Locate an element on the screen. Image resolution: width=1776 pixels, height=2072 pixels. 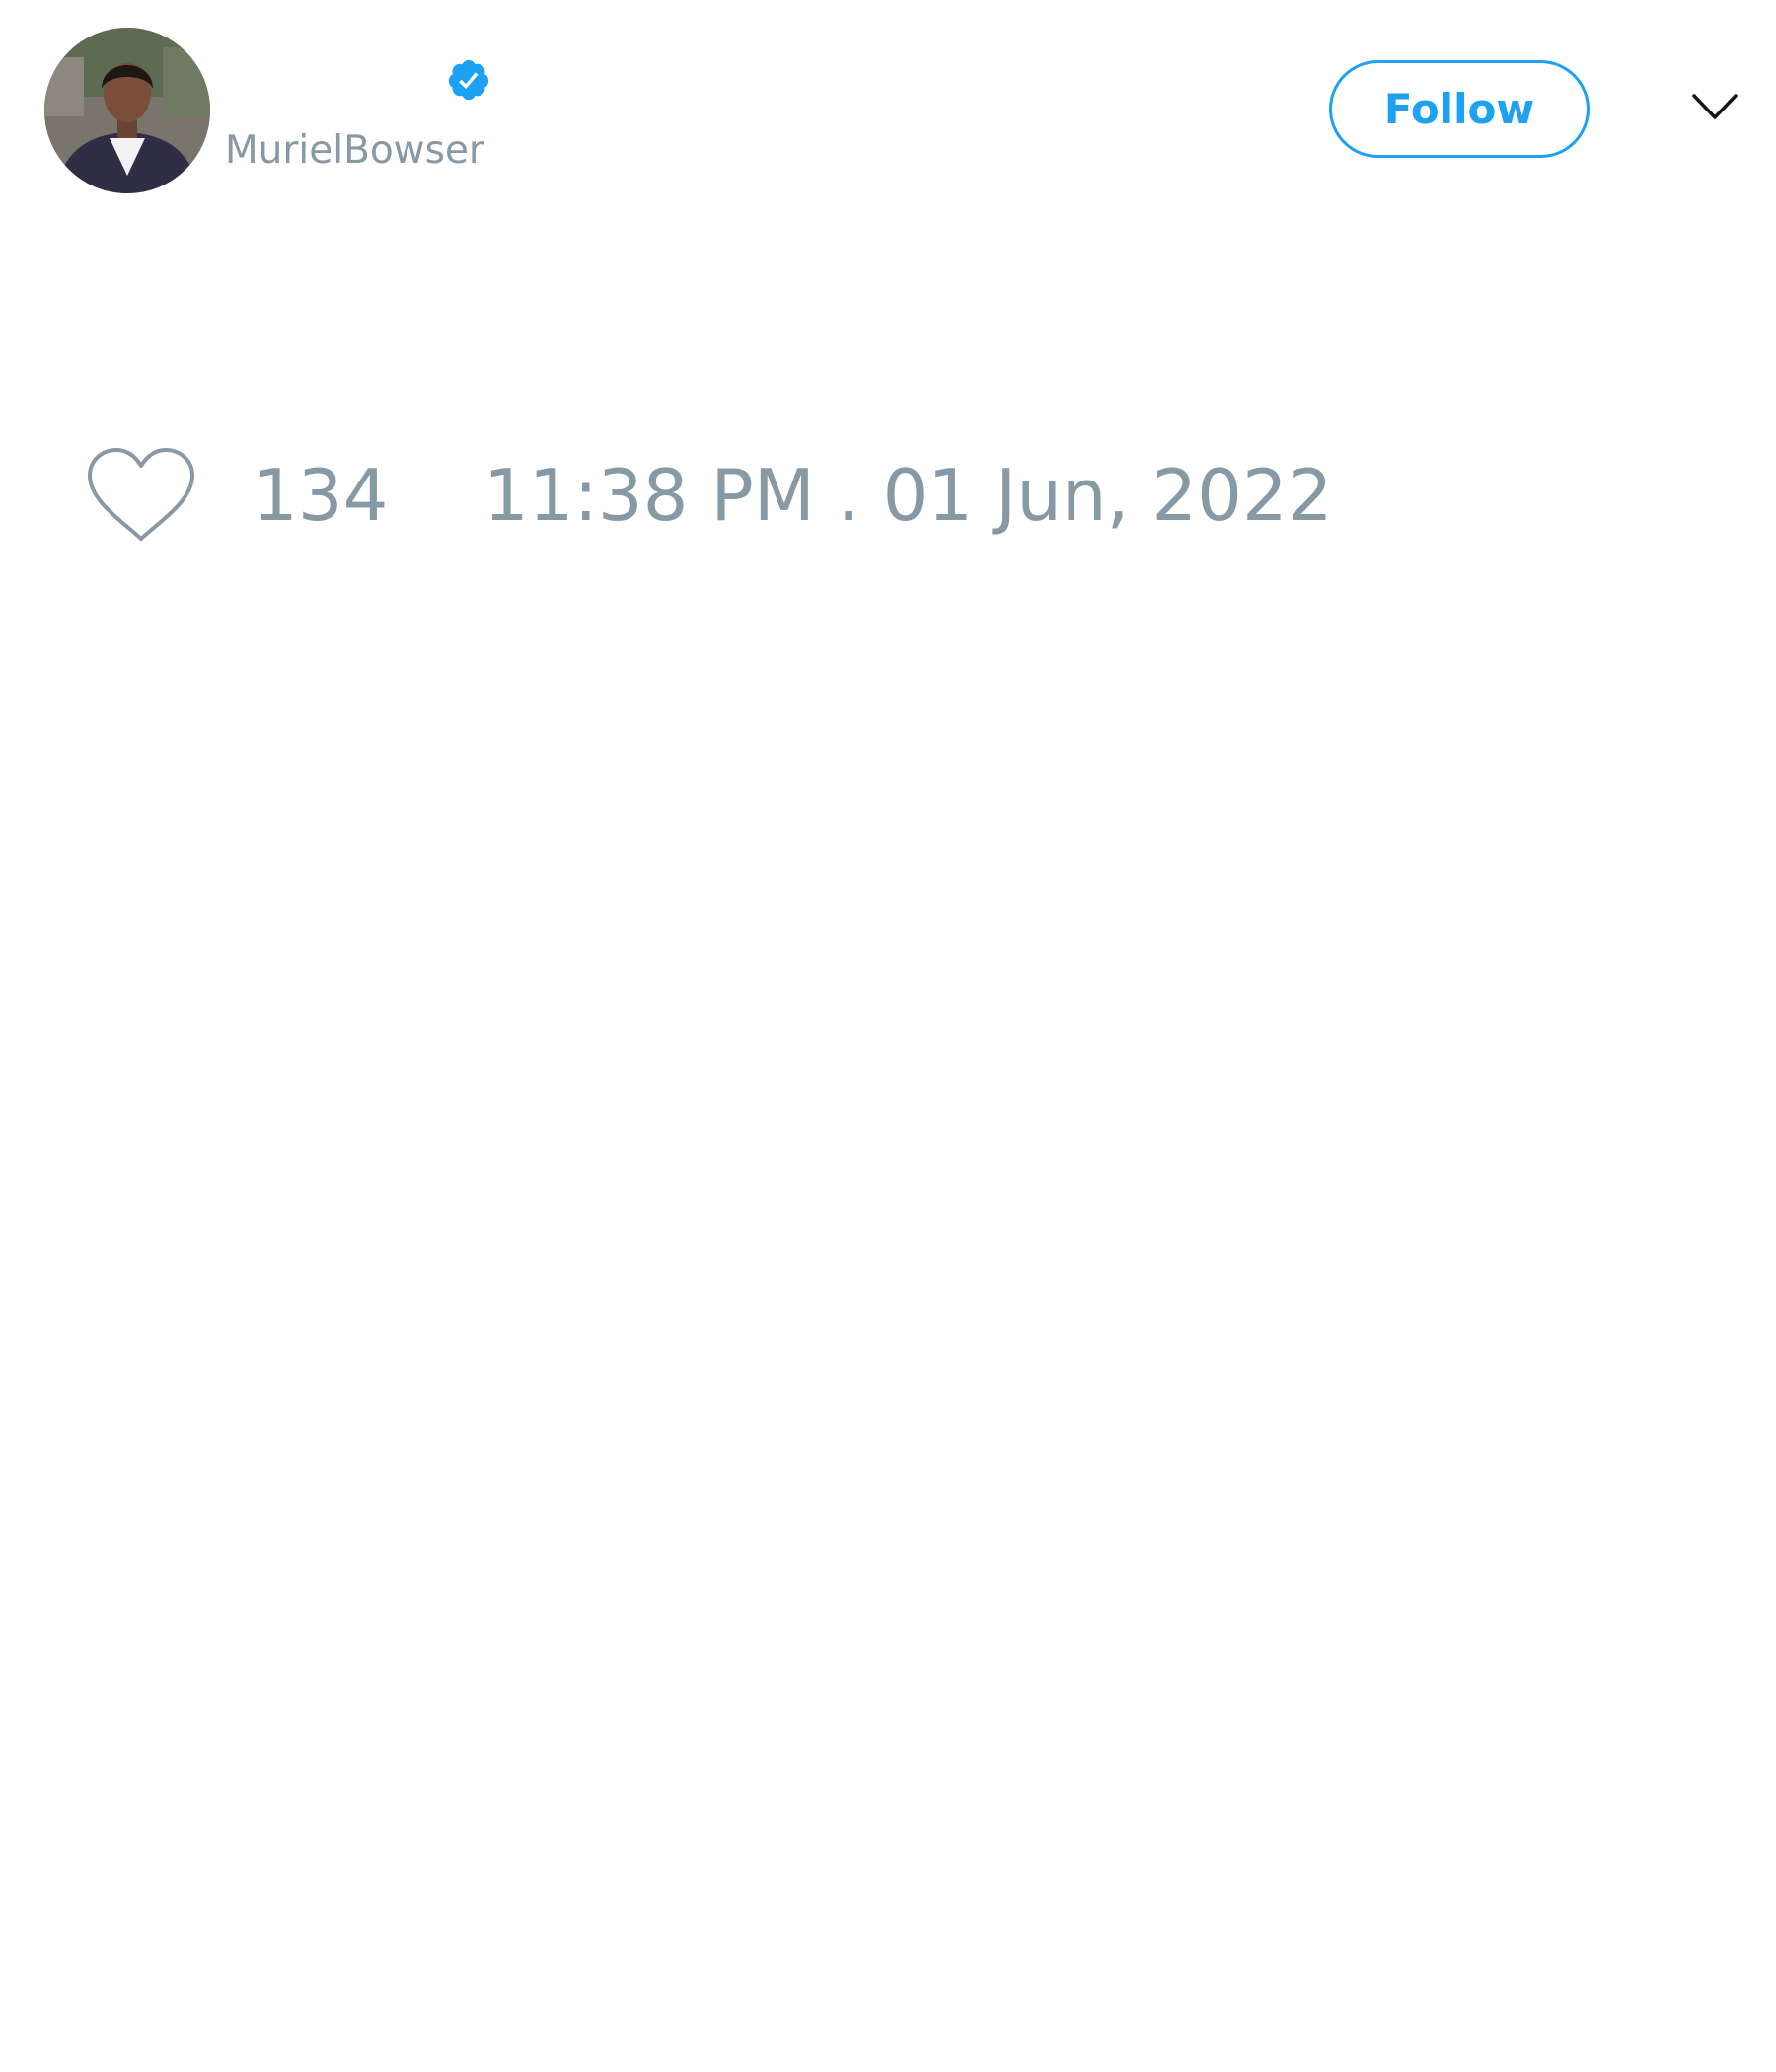
follow-button: Follow is located at coordinates (1460, 109).